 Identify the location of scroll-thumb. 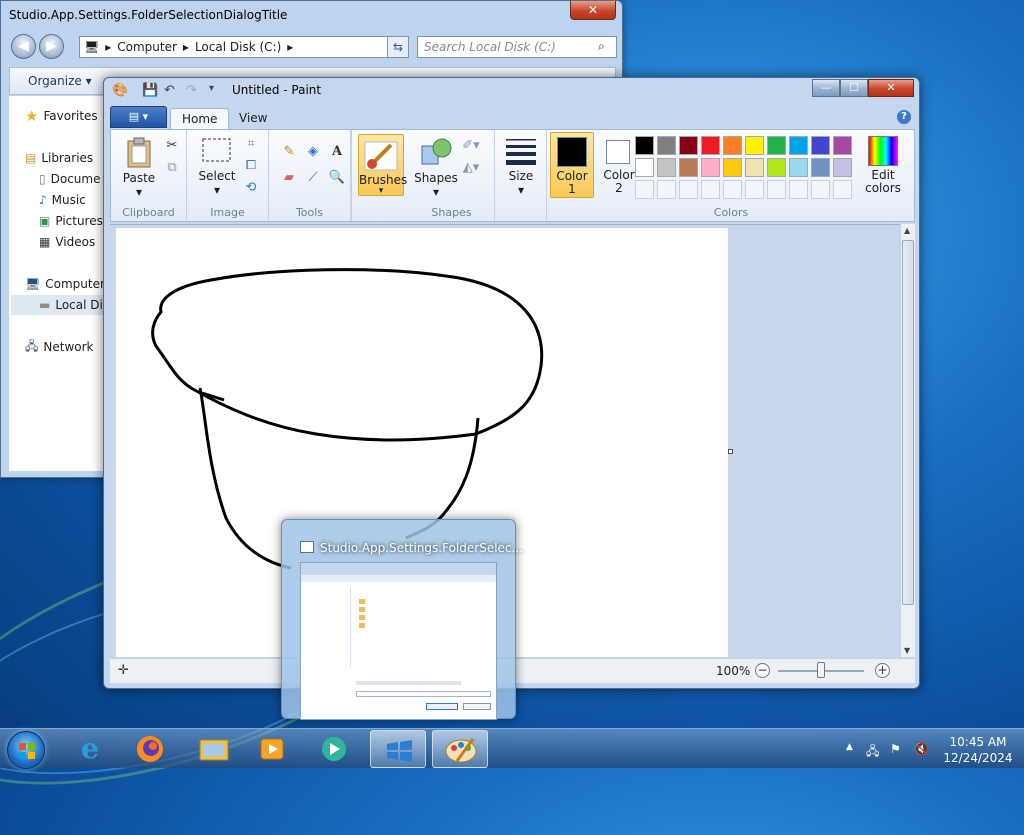
(908, 422).